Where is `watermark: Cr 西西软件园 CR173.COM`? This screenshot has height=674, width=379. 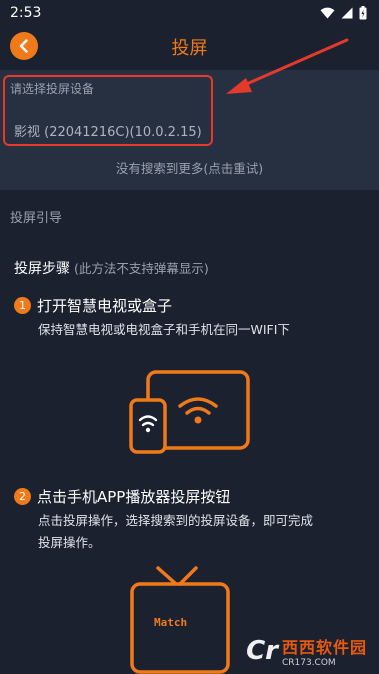 watermark: Cr 西西软件园 CR173.COM is located at coordinates (306, 651).